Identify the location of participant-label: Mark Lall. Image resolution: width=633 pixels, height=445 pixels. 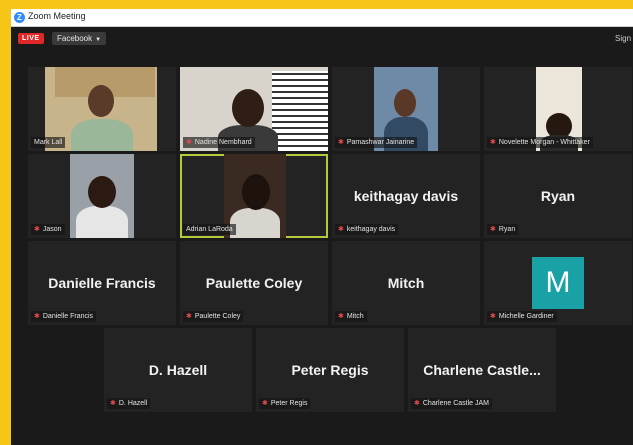
(48, 142).